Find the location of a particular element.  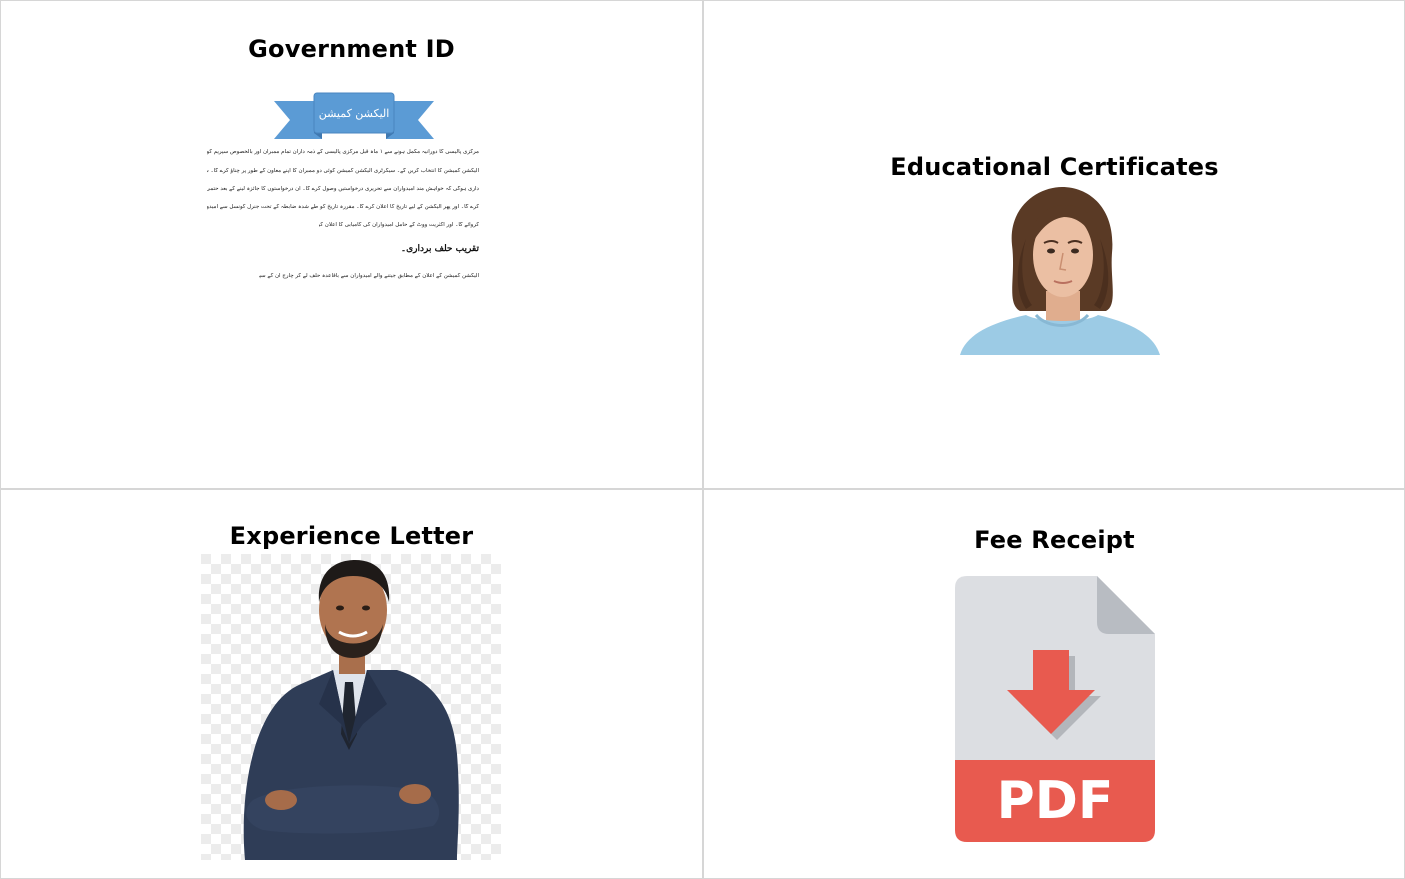

doc-heading: تقریب حلف برداری۔ is located at coordinates (439, 249).